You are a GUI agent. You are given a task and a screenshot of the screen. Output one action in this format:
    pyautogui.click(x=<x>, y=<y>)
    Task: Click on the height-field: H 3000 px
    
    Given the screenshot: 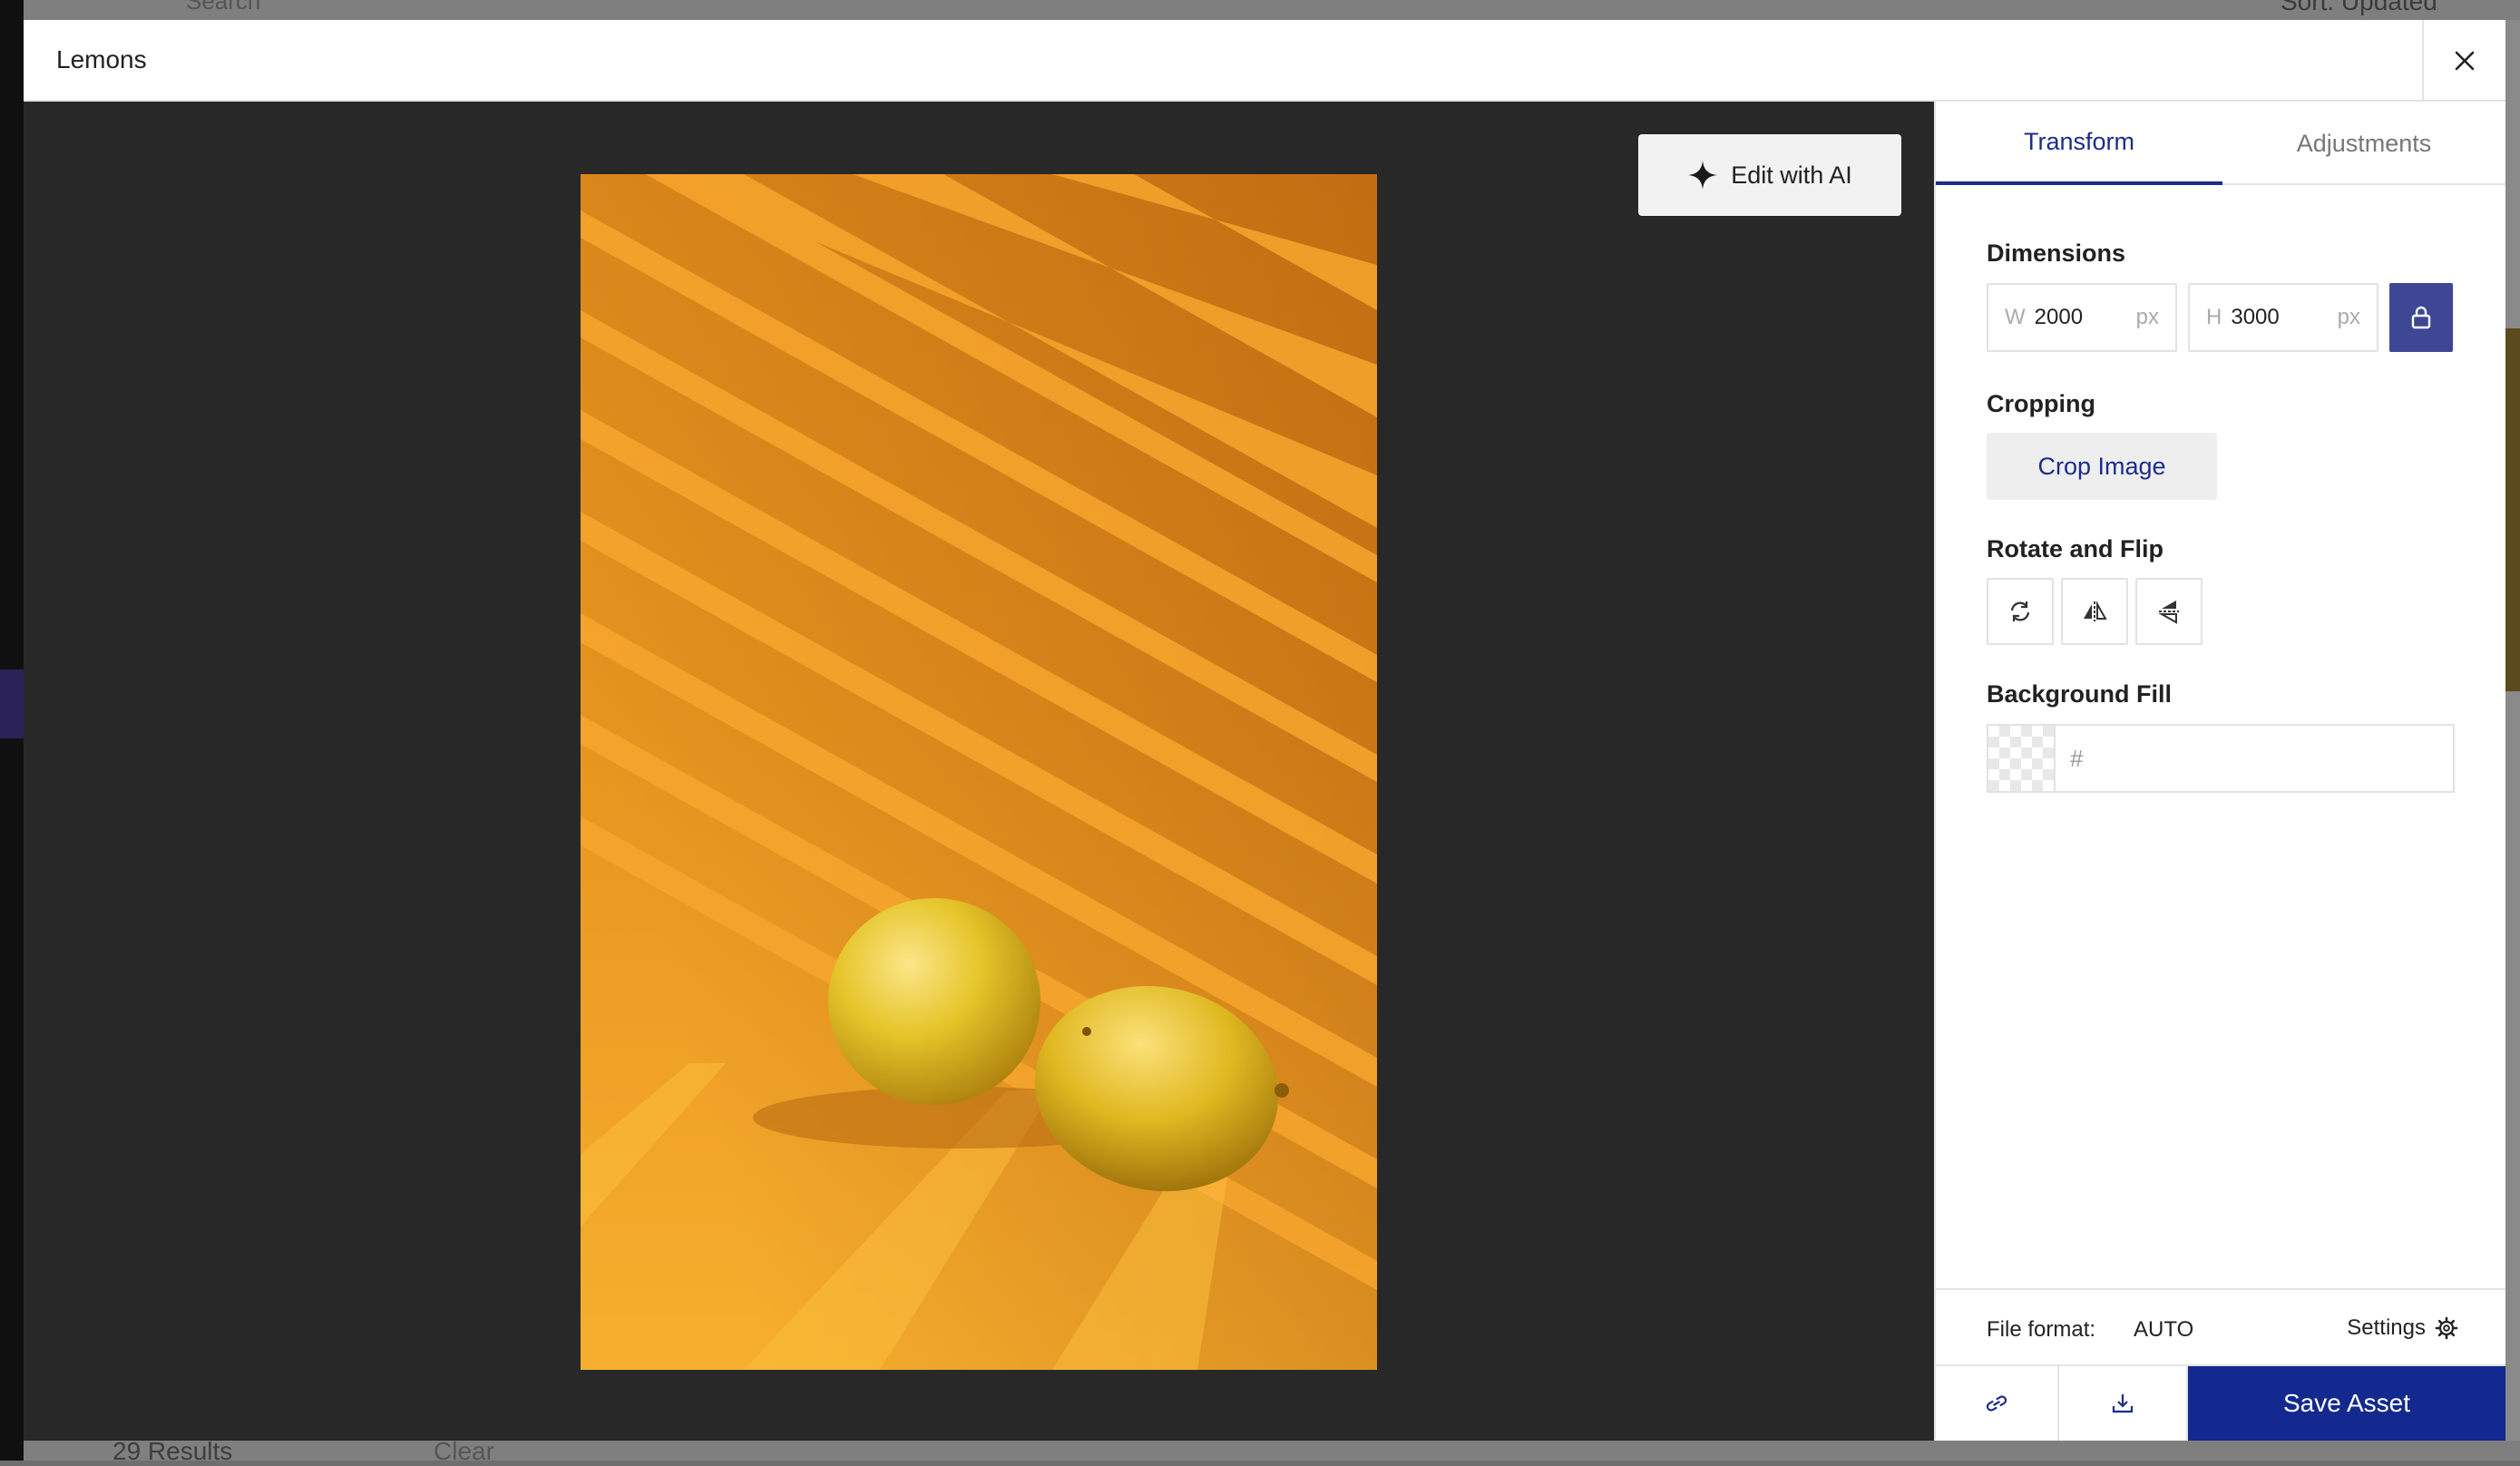 What is the action you would take?
    pyautogui.click(x=2283, y=317)
    